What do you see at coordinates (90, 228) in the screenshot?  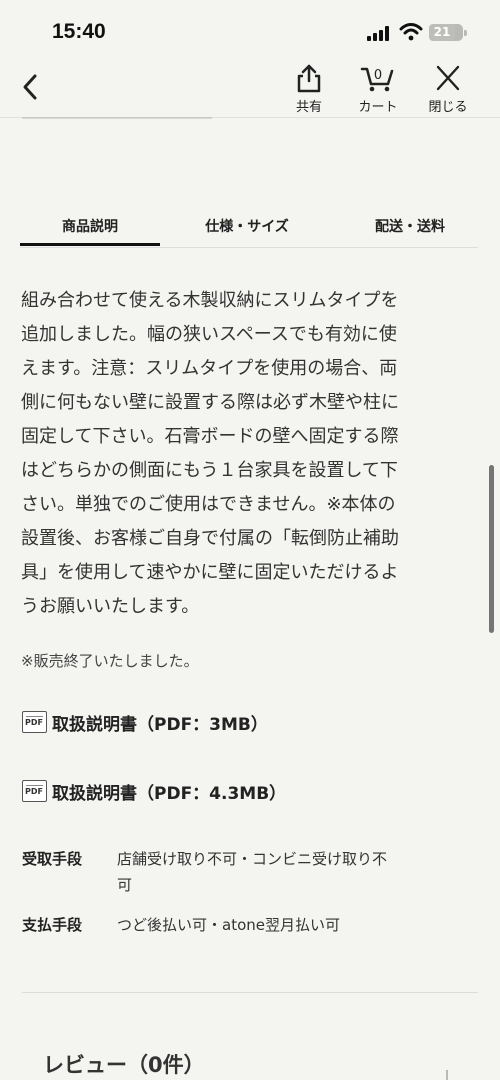 I see `tab-product-description: 商品説明` at bounding box center [90, 228].